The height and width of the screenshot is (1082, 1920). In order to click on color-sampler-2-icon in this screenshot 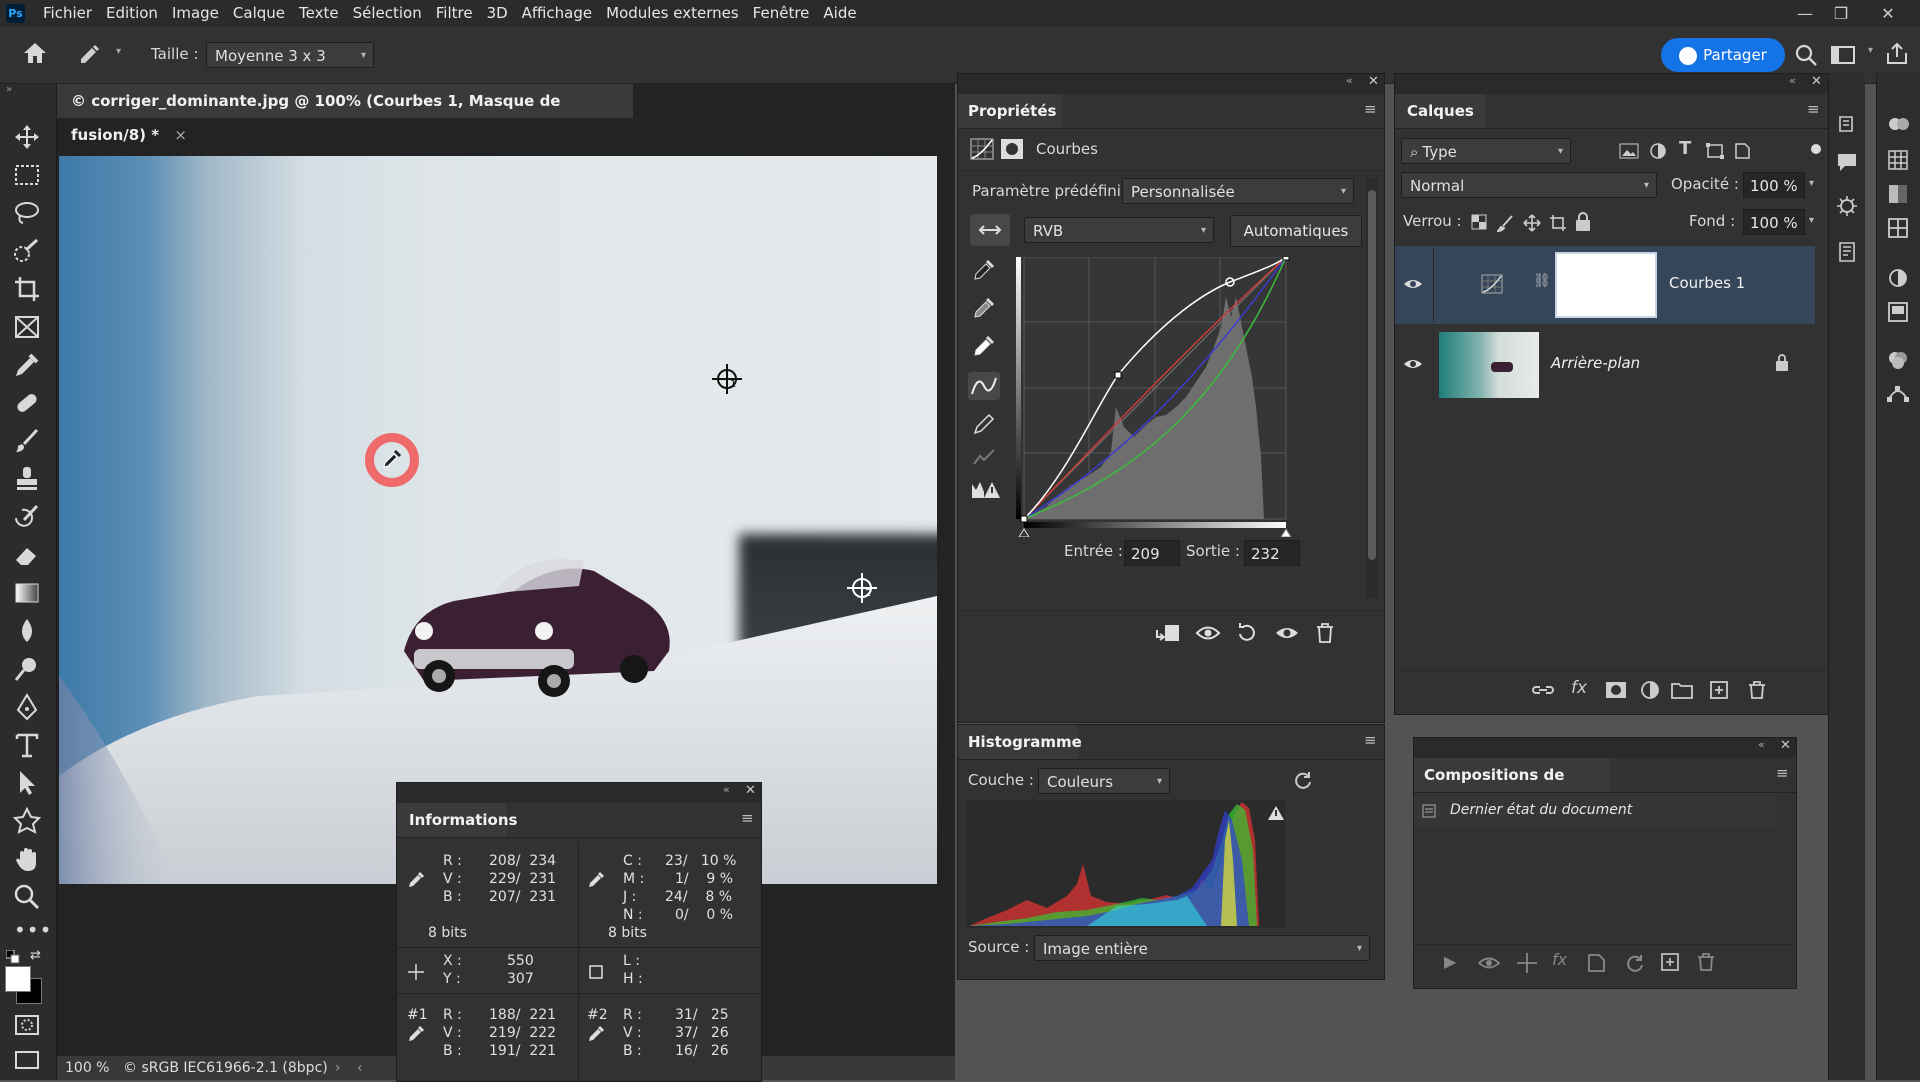, I will do `click(864, 590)`.